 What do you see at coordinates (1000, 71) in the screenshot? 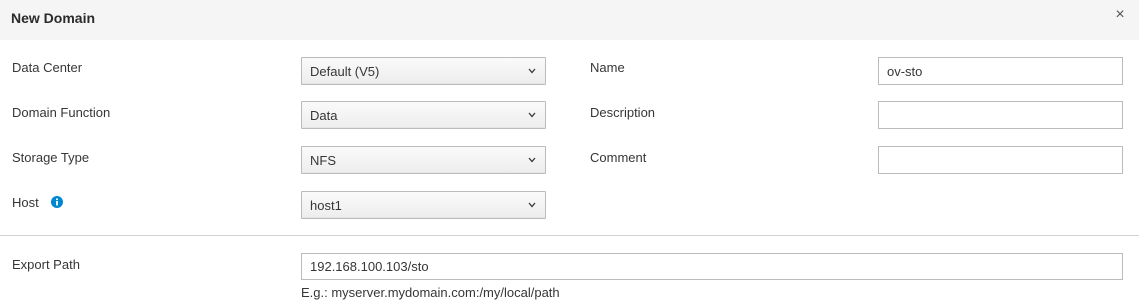
I see `name-input` at bounding box center [1000, 71].